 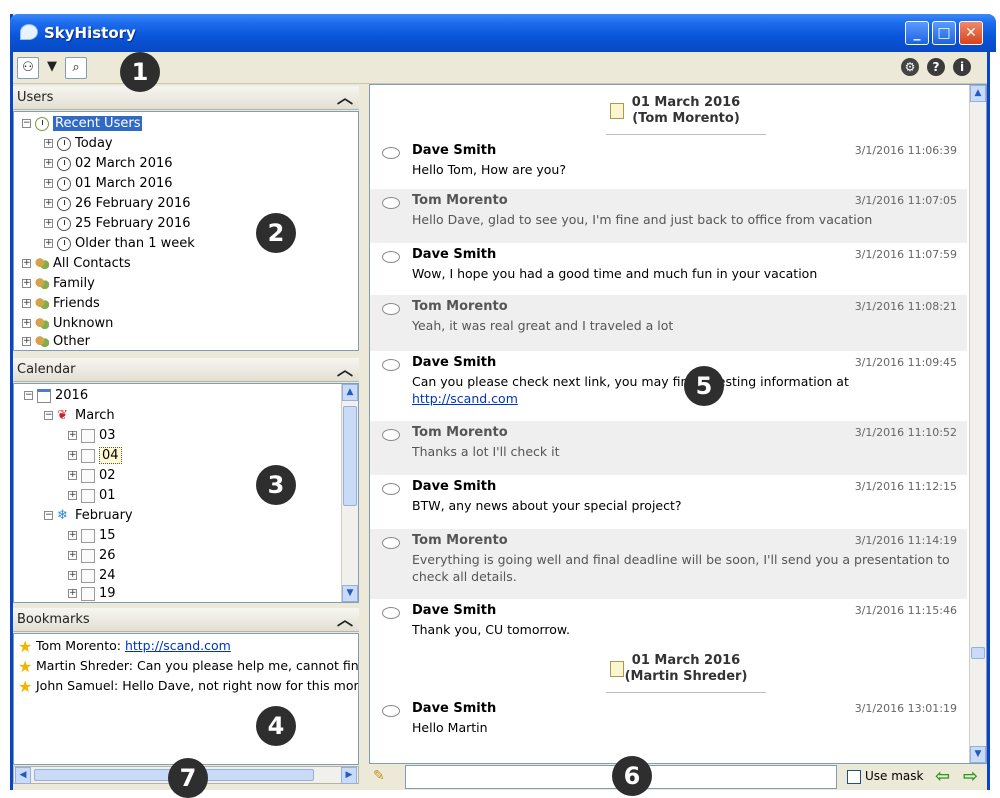 I want to click on users-icon: ⚇, so click(x=28, y=68).